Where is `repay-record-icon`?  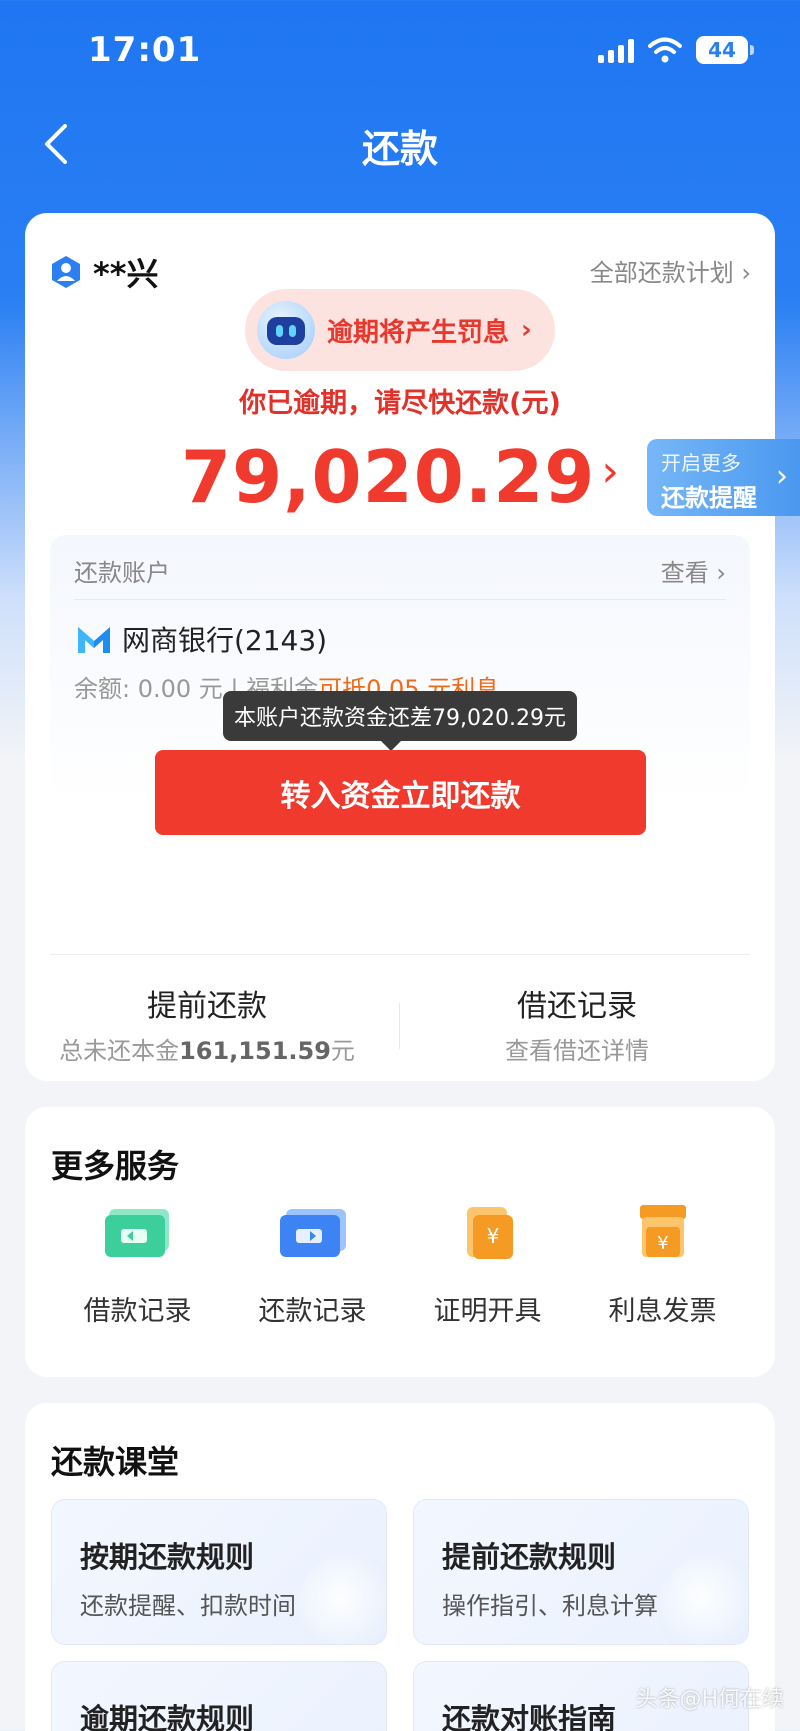
repay-record-icon is located at coordinates (312, 1233).